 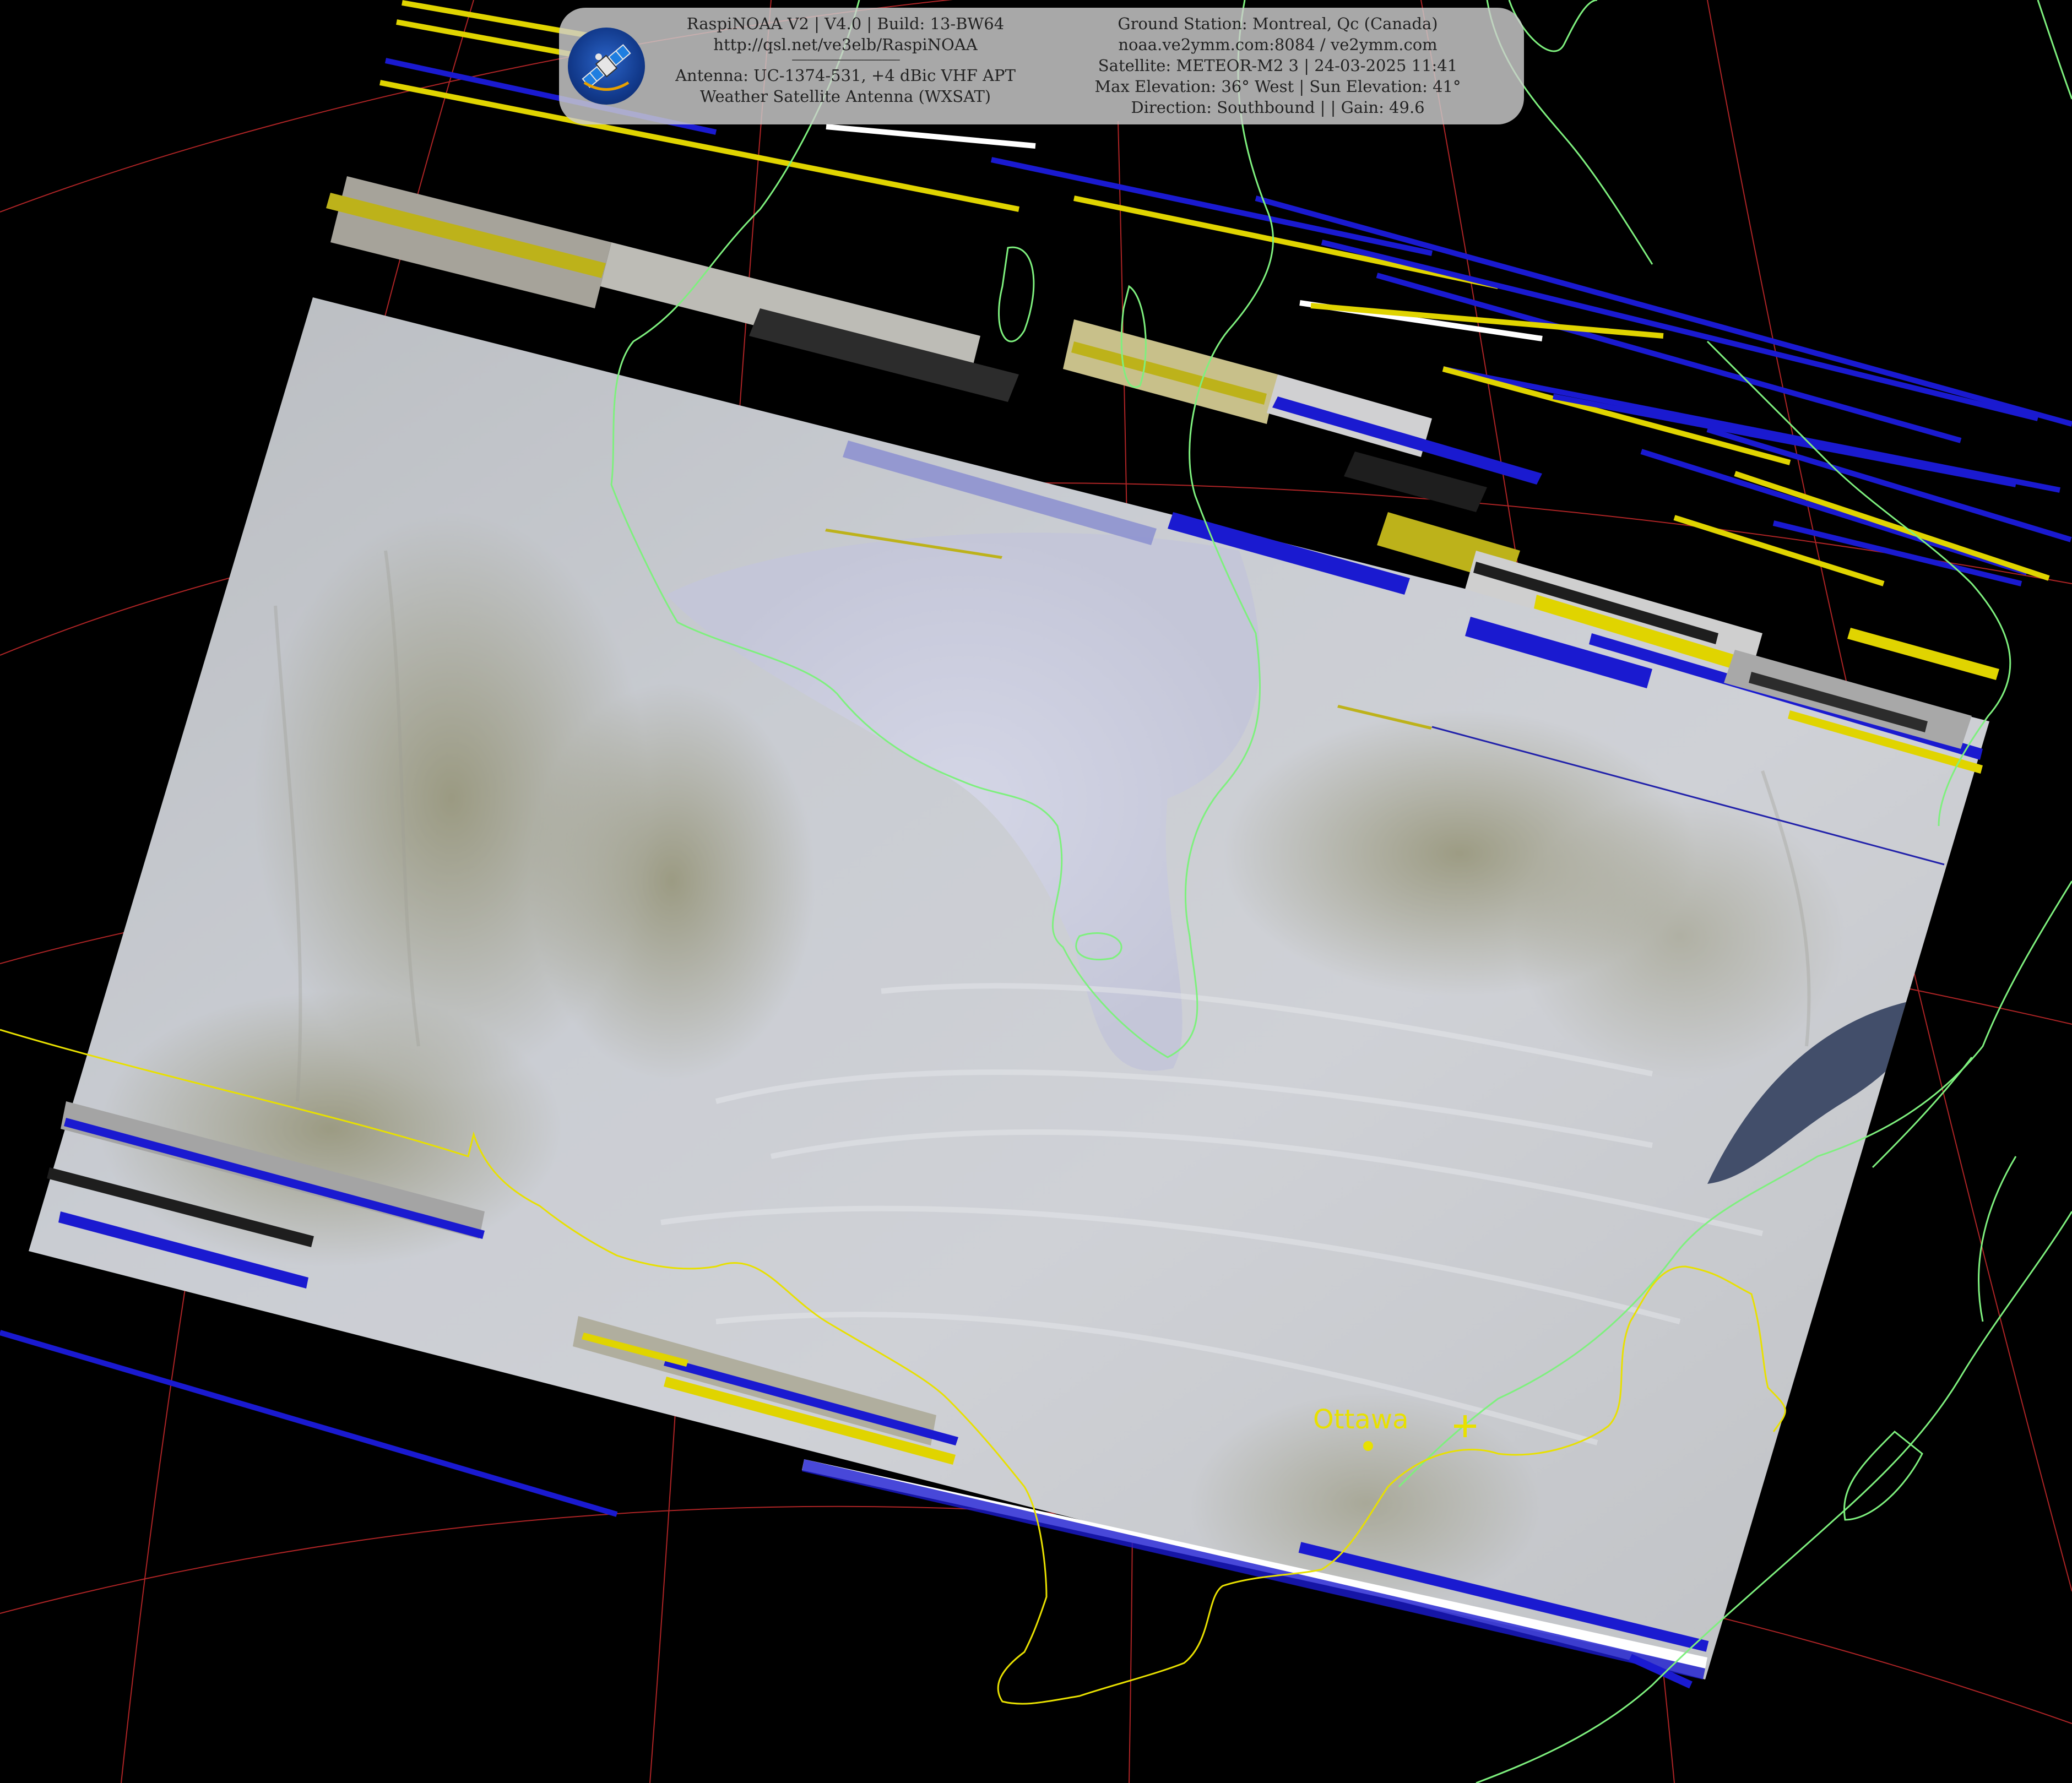 What do you see at coordinates (845, 75) in the screenshot?
I see `header-left-line-3: Antenna: UC-1374-531, +4 dBic VHF APT` at bounding box center [845, 75].